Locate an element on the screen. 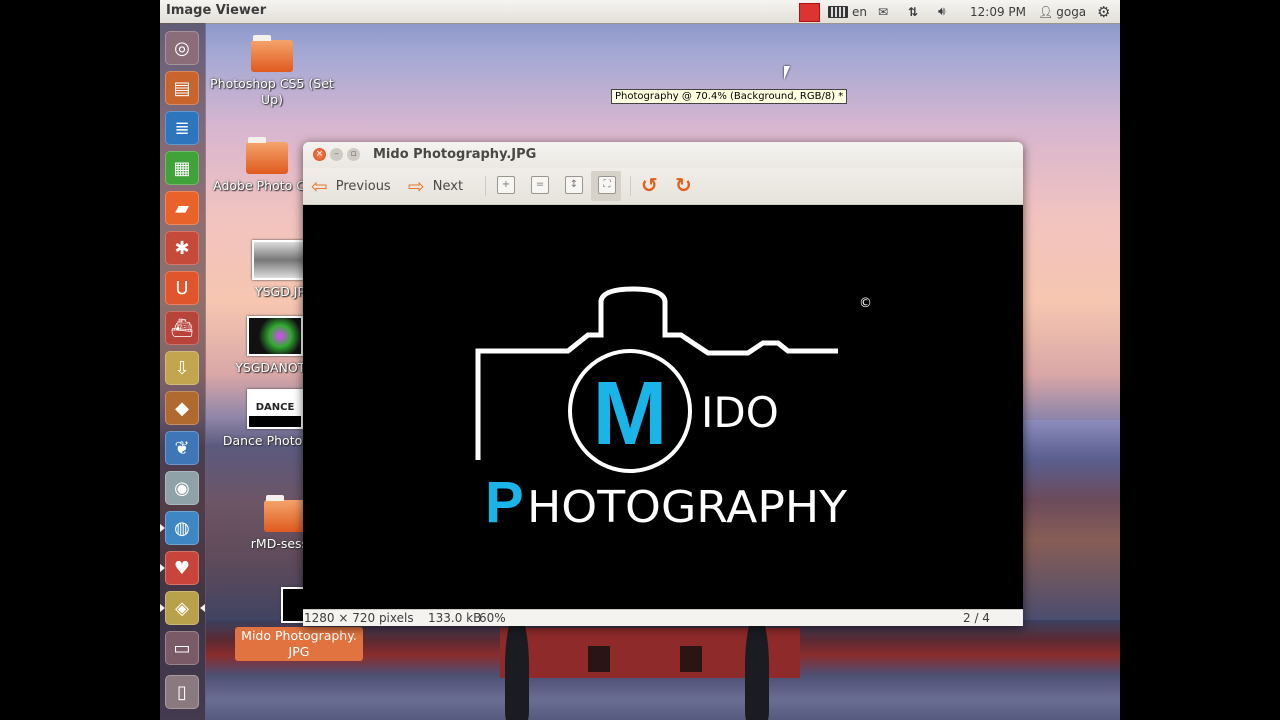 The image size is (1280, 720). user-icon: 👤︎ is located at coordinates (1046, 11).